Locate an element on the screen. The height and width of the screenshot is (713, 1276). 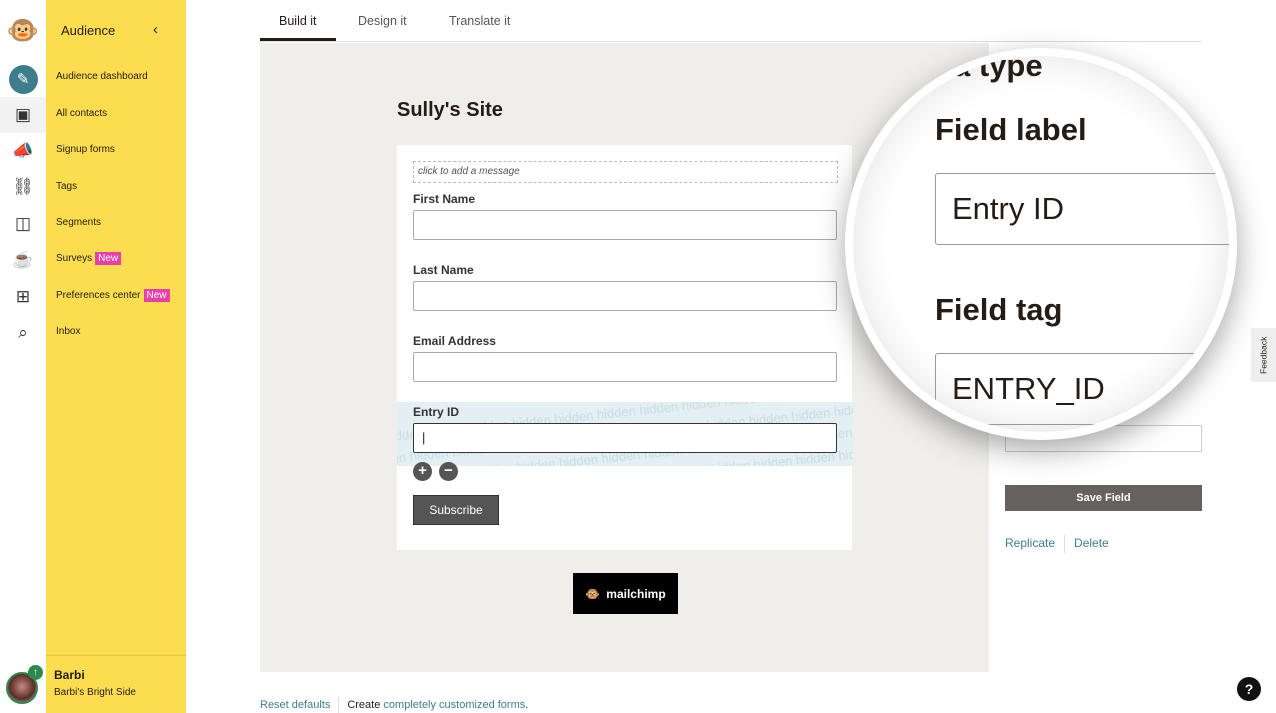
site-title: Sully's Site is located at coordinates (450, 110).